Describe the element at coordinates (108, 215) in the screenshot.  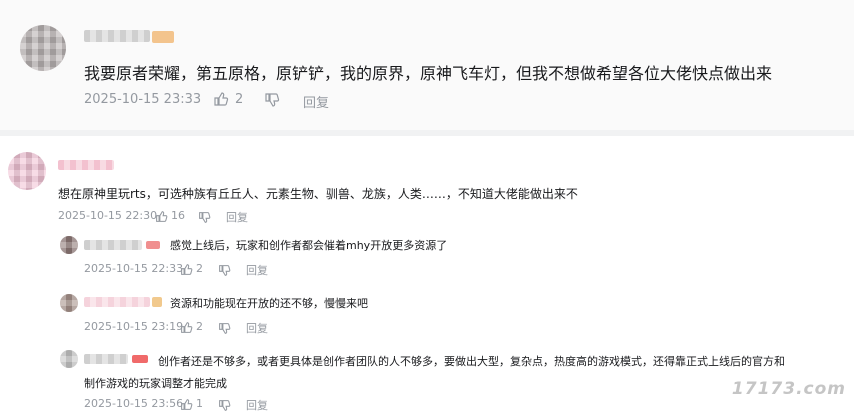
I see `comment-time: 2025-10-15 22:30` at that location.